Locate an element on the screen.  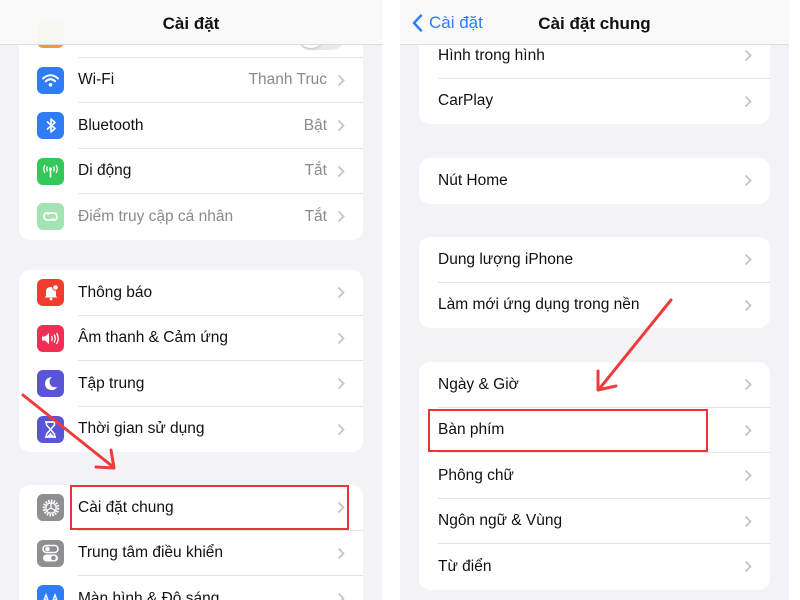
notifications-icon is located at coordinates (50, 293).